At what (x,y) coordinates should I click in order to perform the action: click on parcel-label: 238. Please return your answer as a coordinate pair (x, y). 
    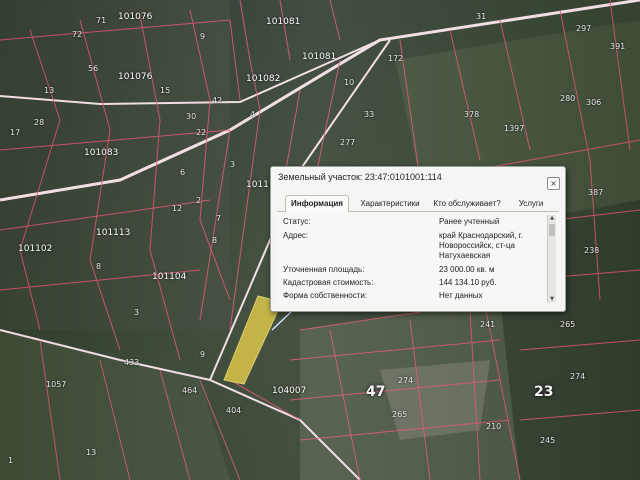
    Looking at the image, I should click on (592, 250).